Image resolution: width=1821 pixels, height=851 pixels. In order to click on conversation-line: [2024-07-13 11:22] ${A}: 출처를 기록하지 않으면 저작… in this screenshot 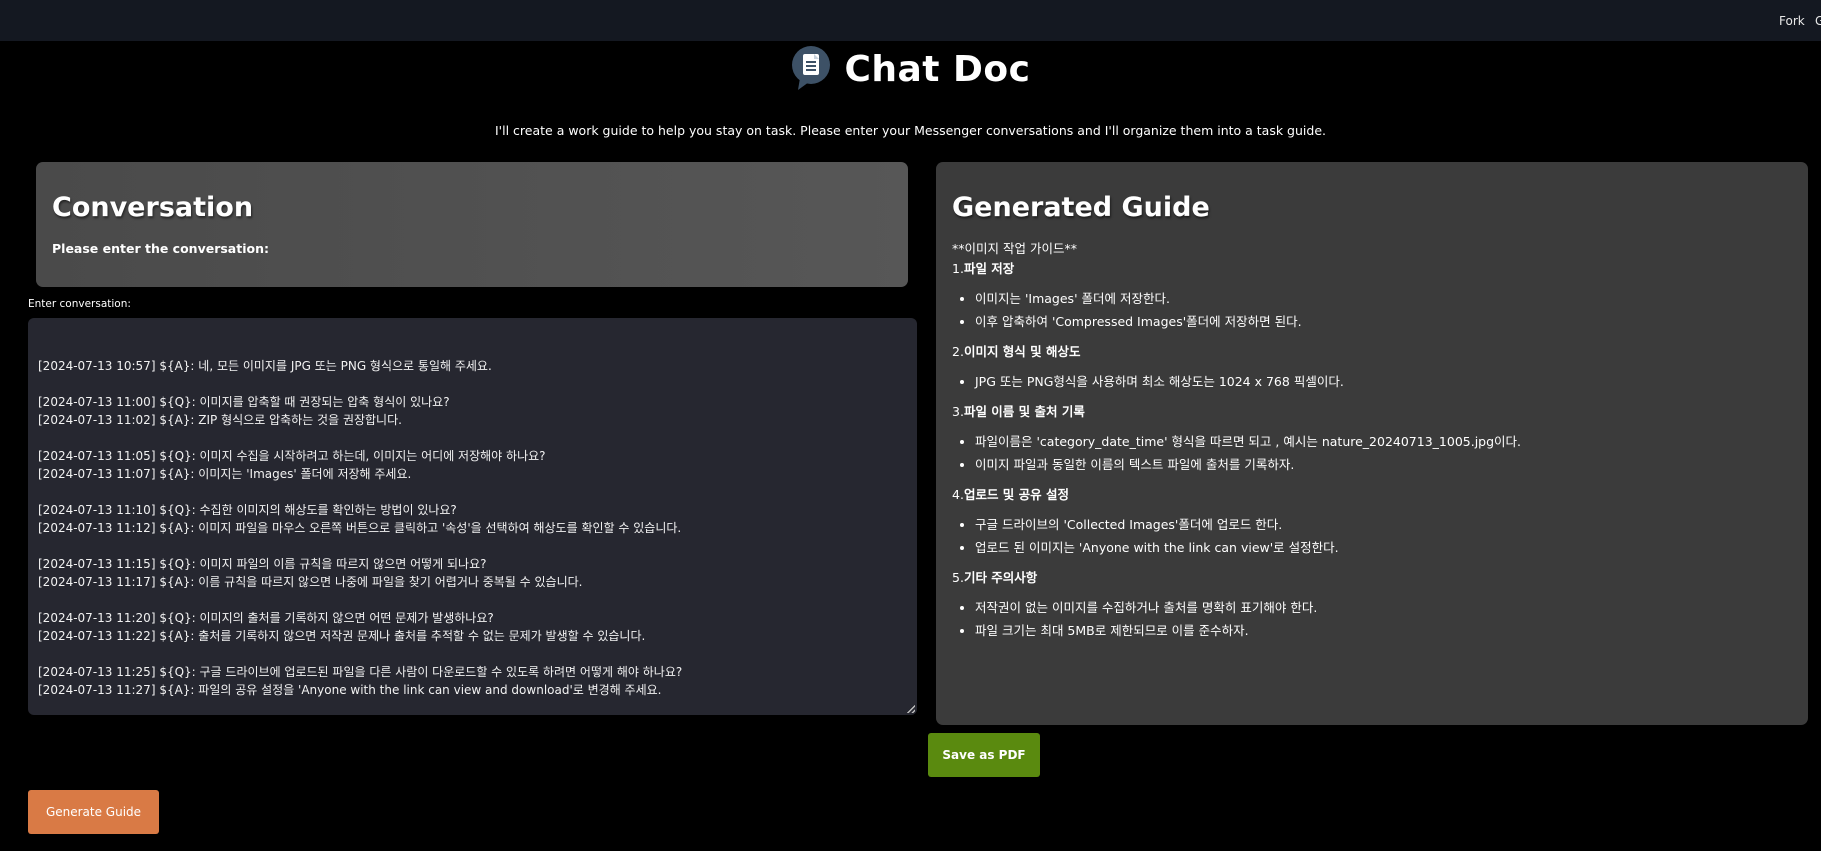, I will do `click(342, 636)`.